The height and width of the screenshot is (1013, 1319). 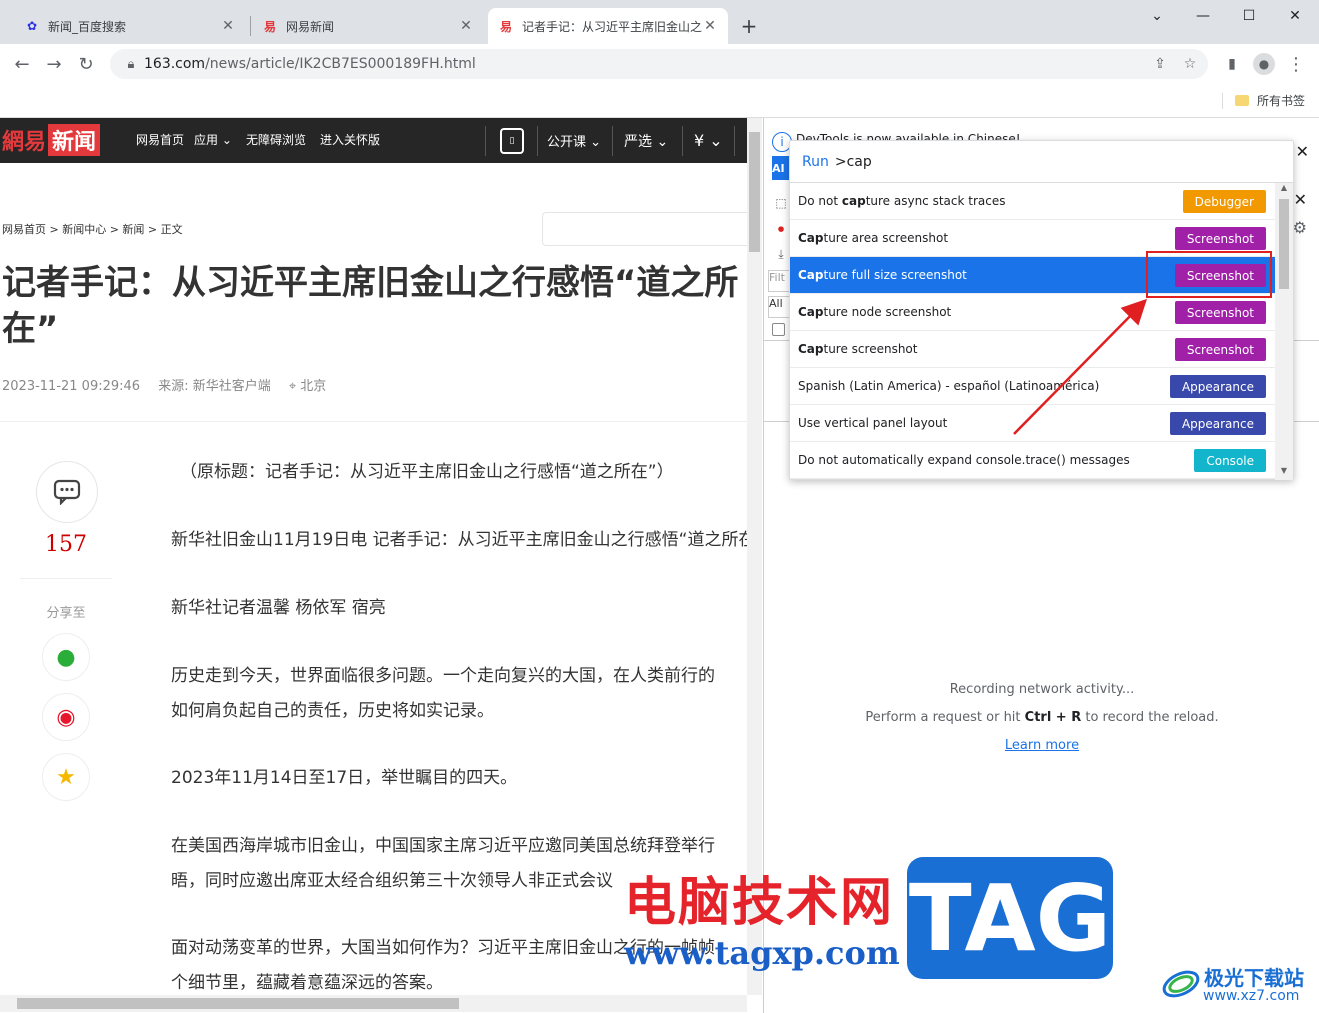 I want to click on divider, so click(x=373, y=421).